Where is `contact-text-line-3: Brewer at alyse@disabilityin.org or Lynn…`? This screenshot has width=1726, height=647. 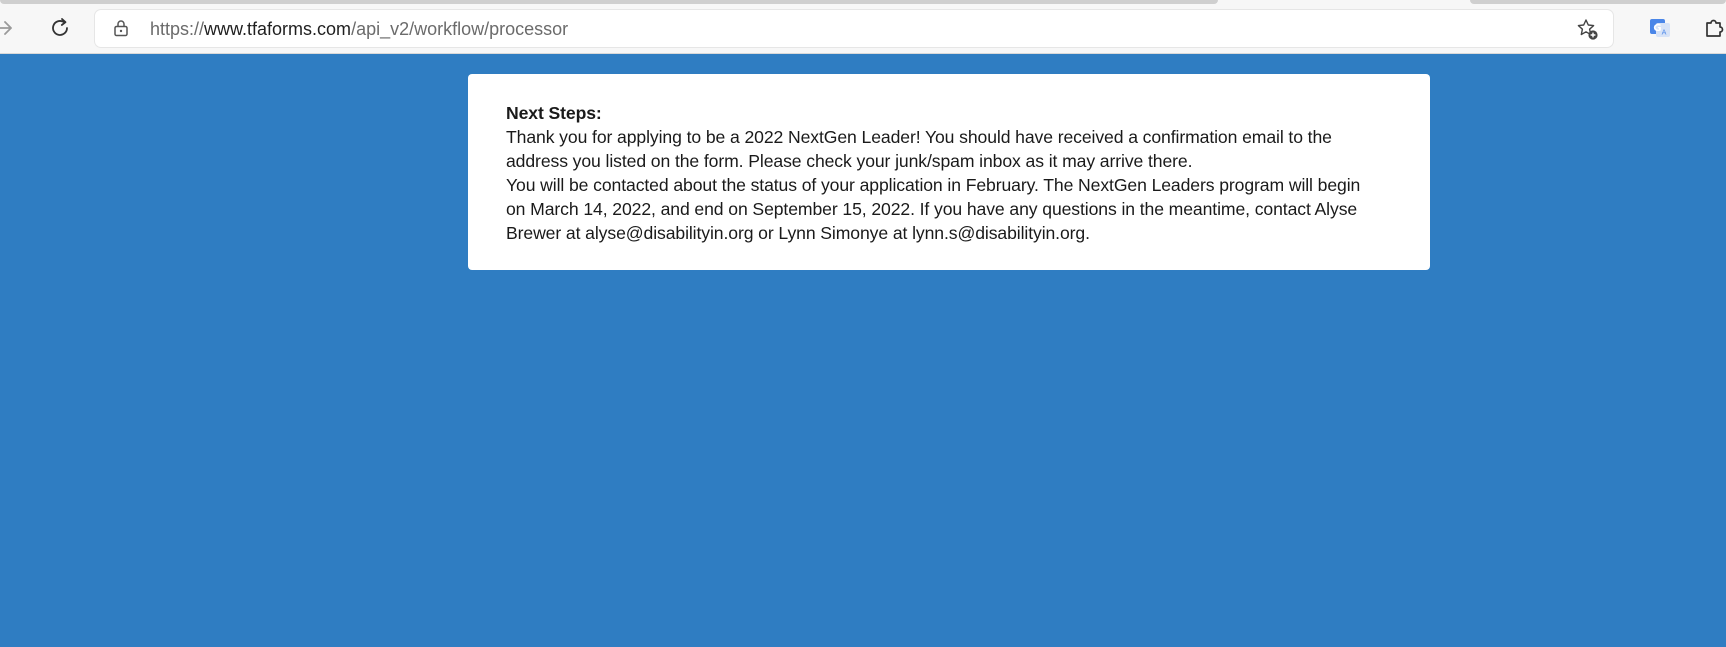
contact-text-line-3: Brewer at alyse@disabilityin.org or Lynn… is located at coordinates (798, 233).